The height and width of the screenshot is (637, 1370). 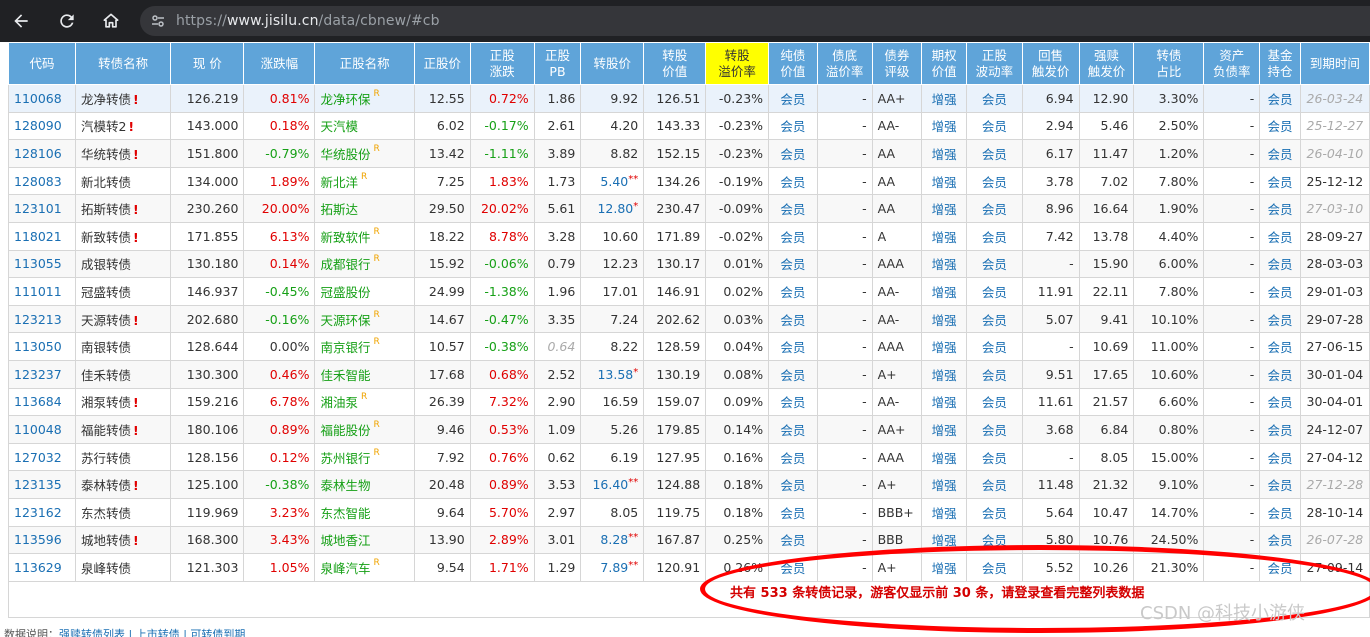 I want to click on bond-code-link: 123213, so click(x=42, y=319).